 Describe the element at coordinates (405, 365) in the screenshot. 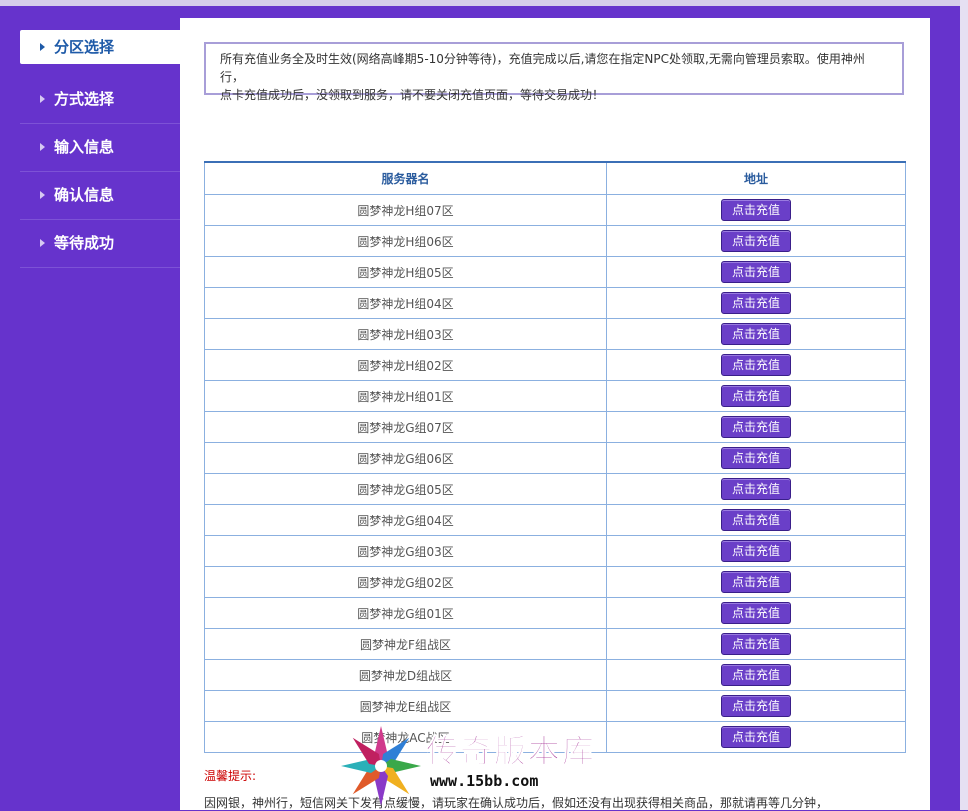

I see `server-name-cell: 圆梦神龙H组02区` at that location.